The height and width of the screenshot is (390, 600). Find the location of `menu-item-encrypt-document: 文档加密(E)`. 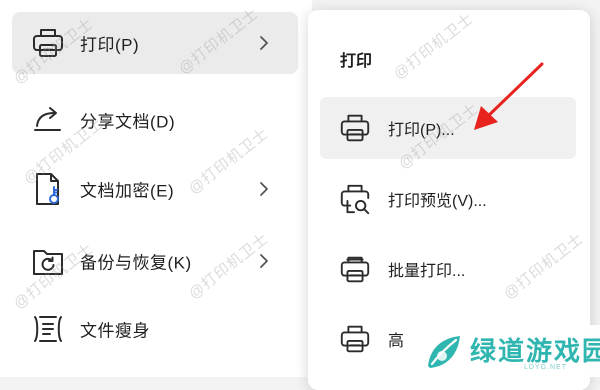

menu-item-encrypt-document: 文档加密(E) is located at coordinates (155, 189).